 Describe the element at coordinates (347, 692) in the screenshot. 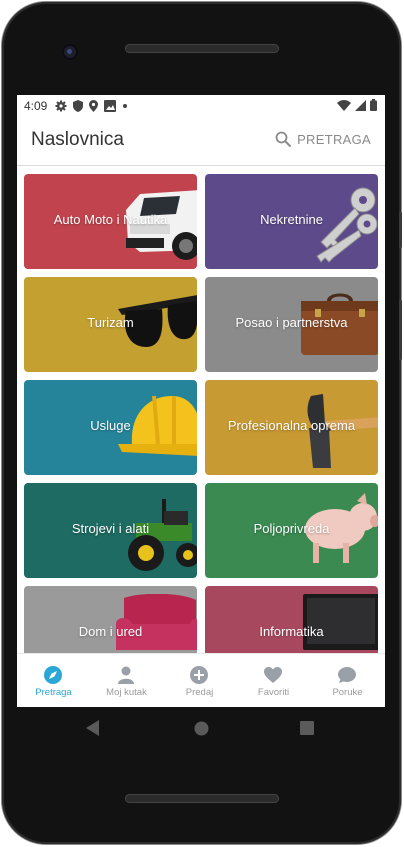

I see `nav-label: Poruke` at that location.